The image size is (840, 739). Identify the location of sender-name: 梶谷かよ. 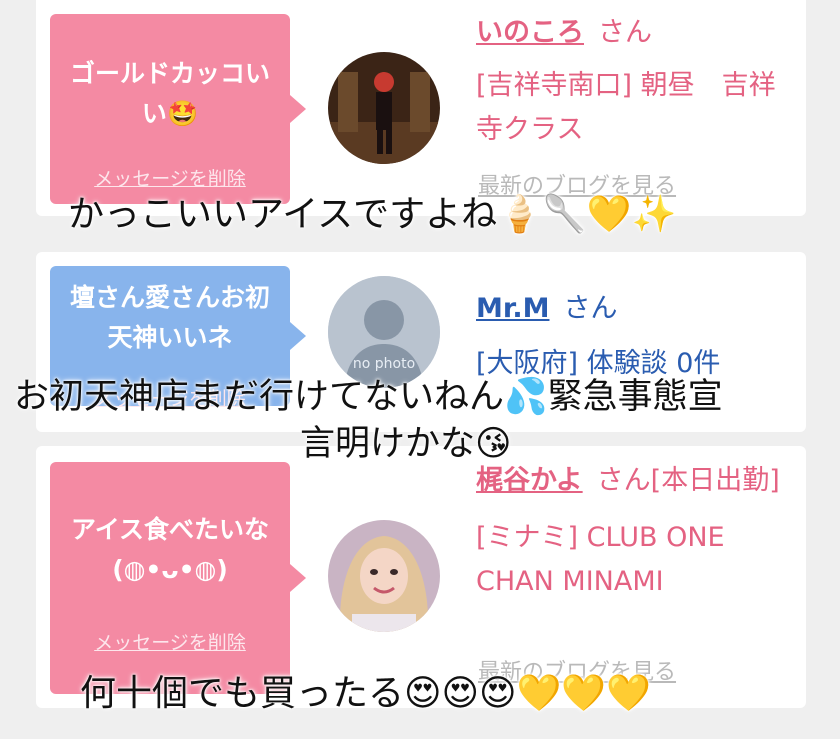
(529, 480).